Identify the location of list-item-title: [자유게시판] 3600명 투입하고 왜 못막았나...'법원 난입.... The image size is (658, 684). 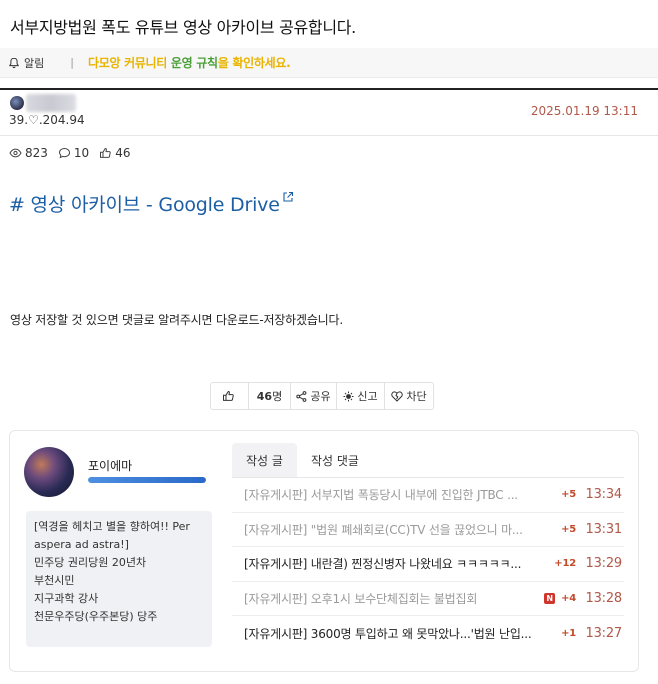
(388, 633).